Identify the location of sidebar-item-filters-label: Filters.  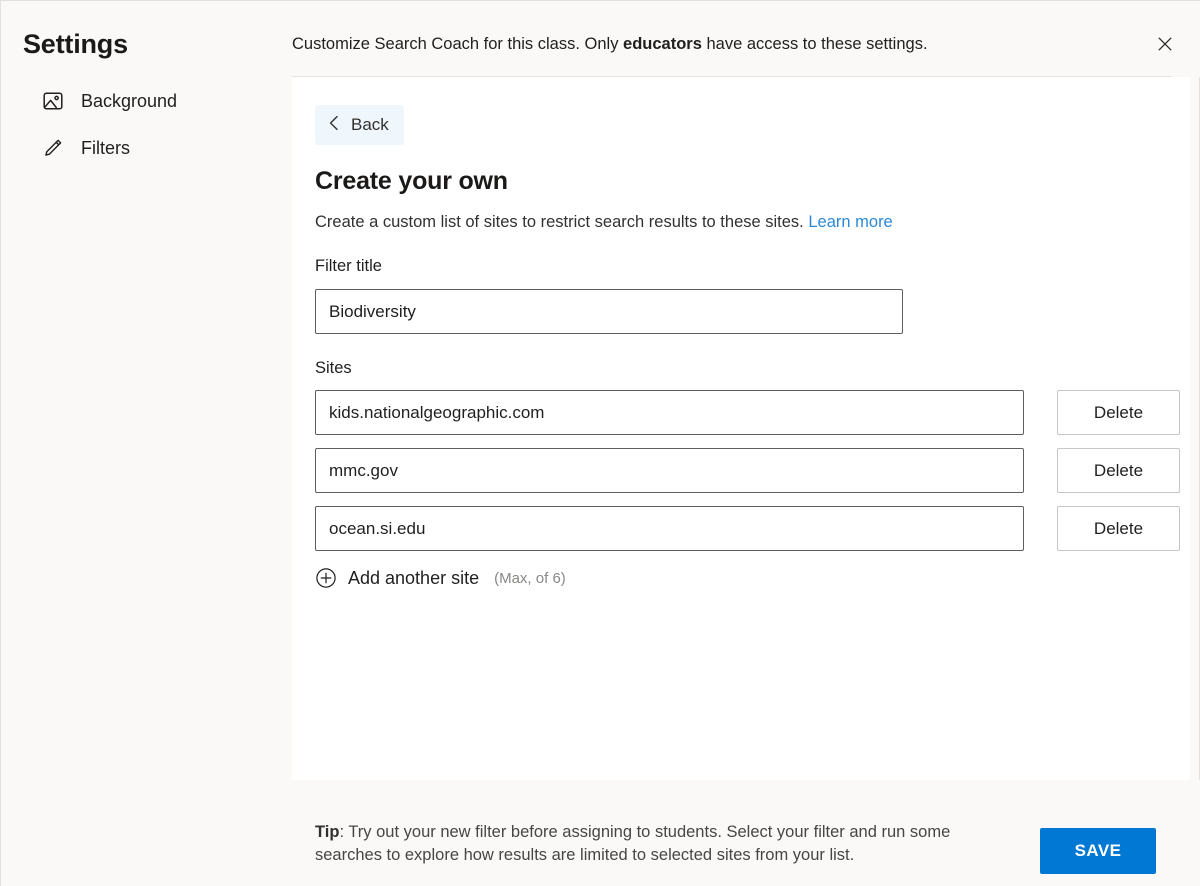
(105, 147).